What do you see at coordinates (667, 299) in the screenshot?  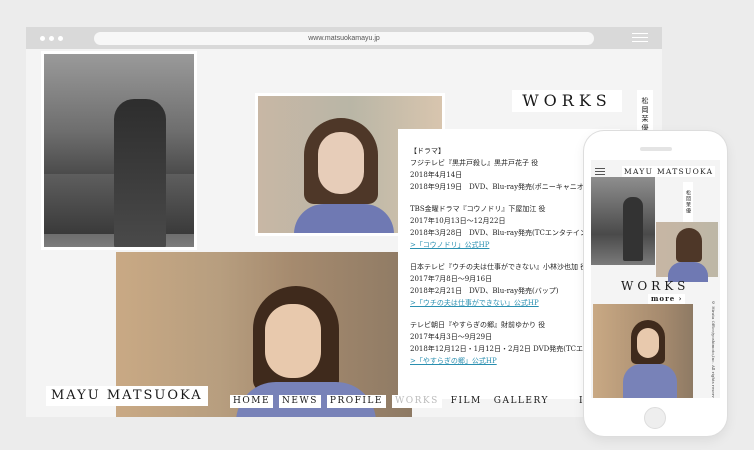 I see `more-button: more ›` at bounding box center [667, 299].